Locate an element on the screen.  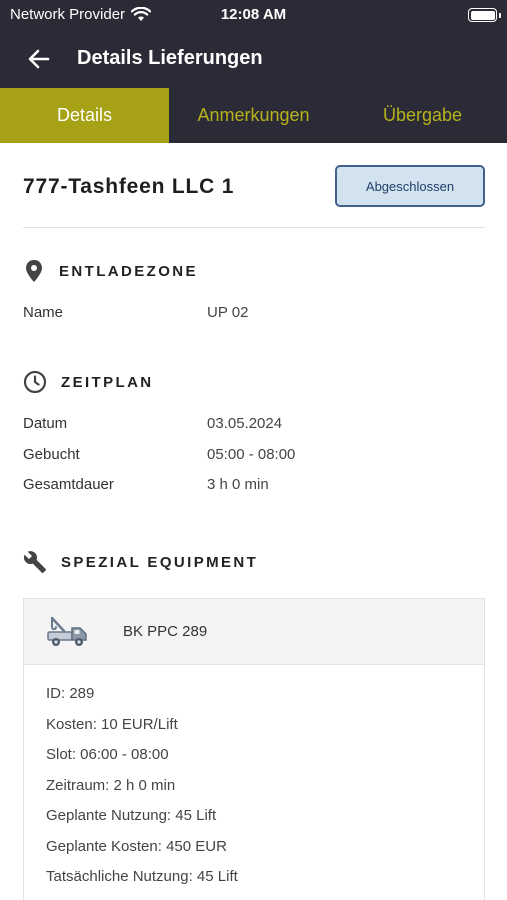
network-provider-label: Network Provider is located at coordinates (68, 14).